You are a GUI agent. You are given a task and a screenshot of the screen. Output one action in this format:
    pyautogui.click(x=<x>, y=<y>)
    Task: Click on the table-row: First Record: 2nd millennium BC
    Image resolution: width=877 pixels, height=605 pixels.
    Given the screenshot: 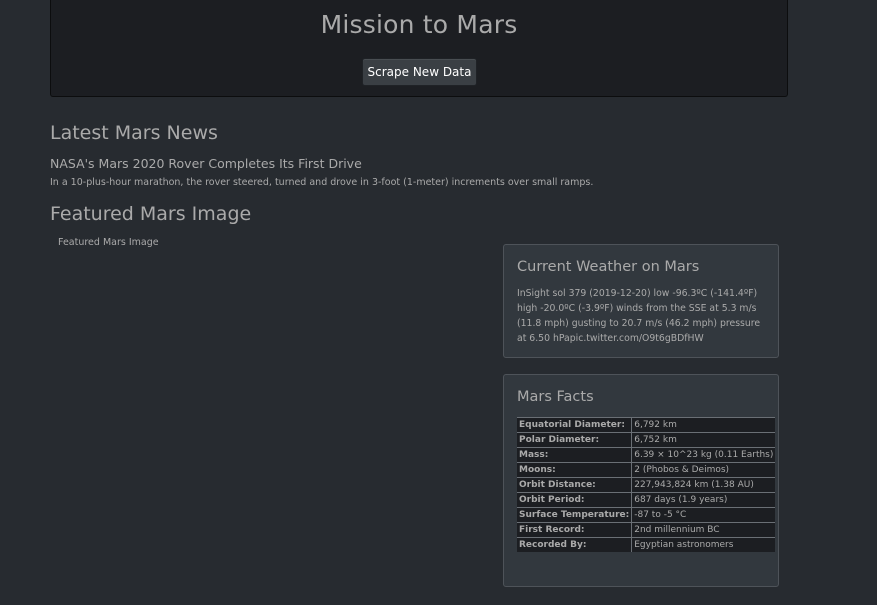 What is the action you would take?
    pyautogui.click(x=646, y=530)
    